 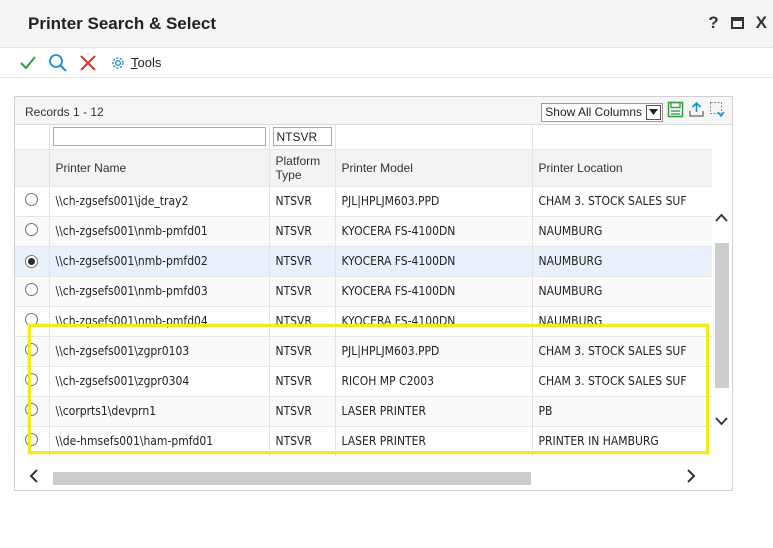 I want to click on scroll-up-icon, so click(x=721, y=217).